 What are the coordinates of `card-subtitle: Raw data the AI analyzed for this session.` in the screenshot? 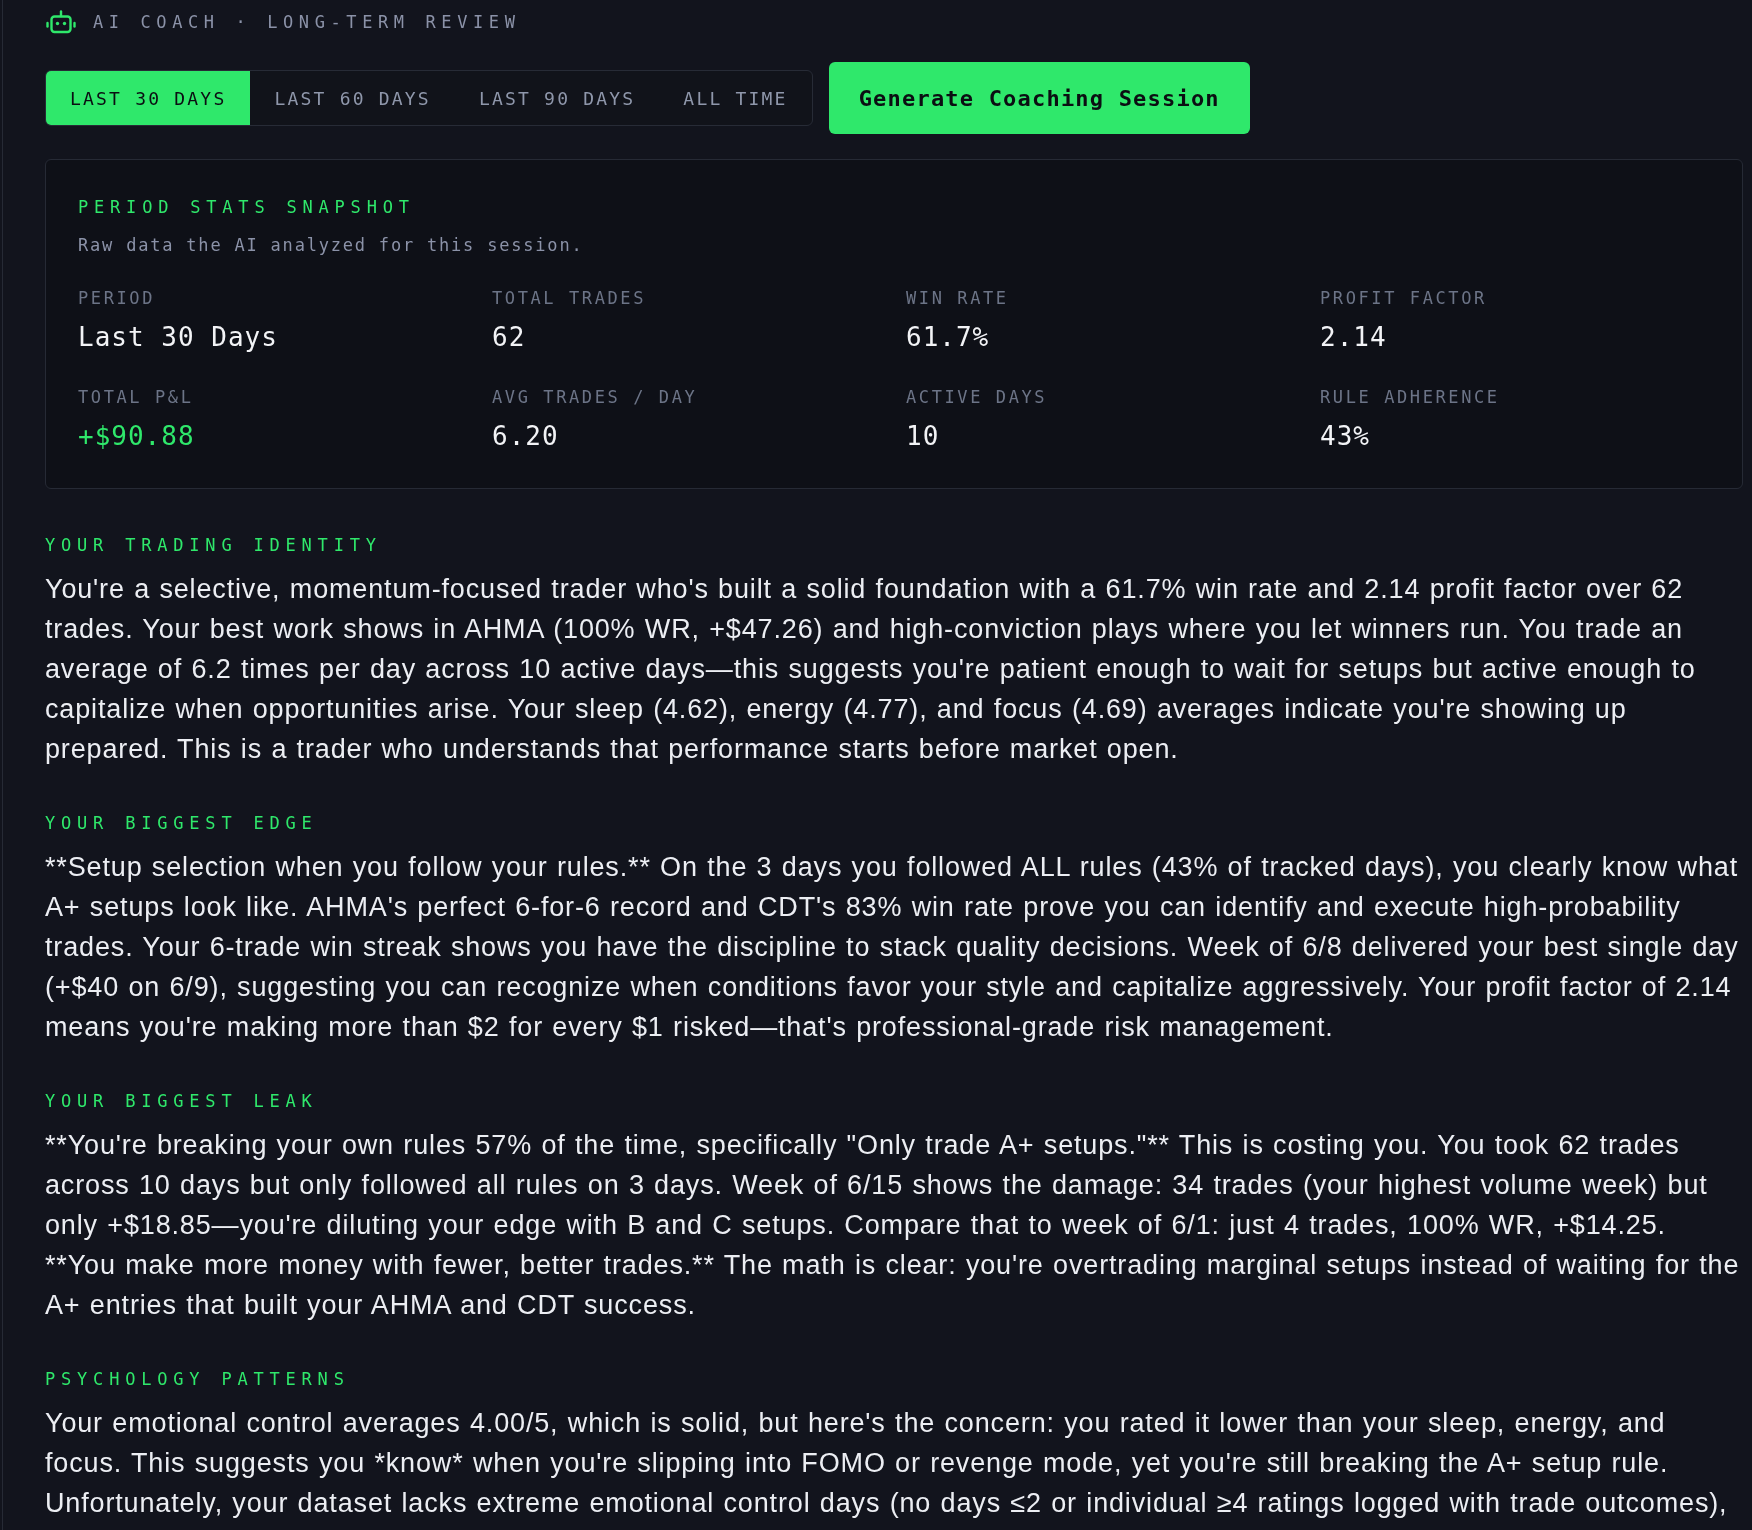 It's located at (331, 245).